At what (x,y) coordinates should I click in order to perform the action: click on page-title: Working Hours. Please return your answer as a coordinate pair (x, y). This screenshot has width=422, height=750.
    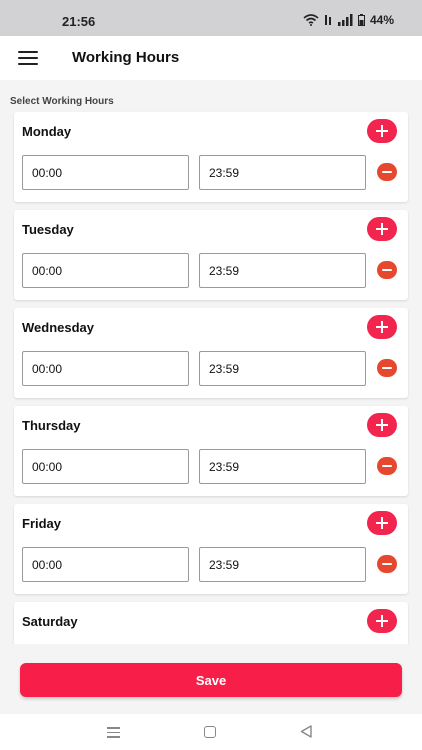
    Looking at the image, I should click on (126, 57).